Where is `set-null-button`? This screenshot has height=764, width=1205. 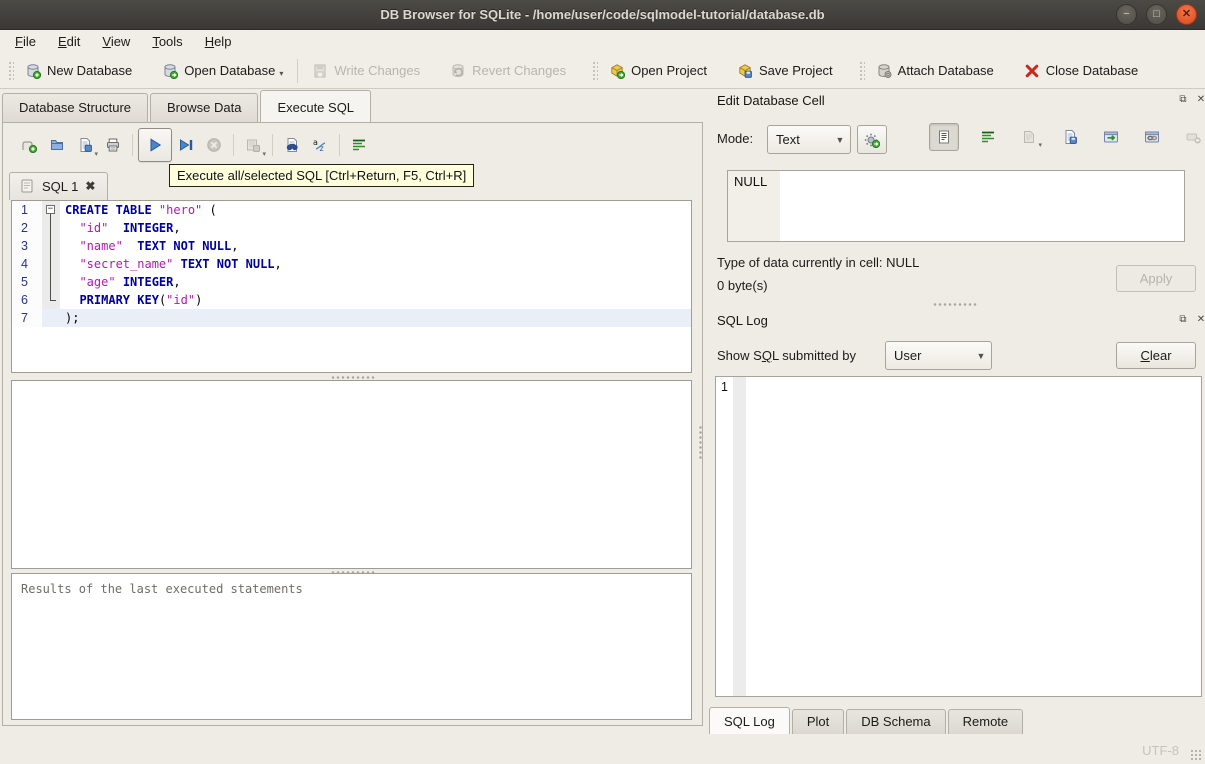 set-null-button is located at coordinates (1193, 137).